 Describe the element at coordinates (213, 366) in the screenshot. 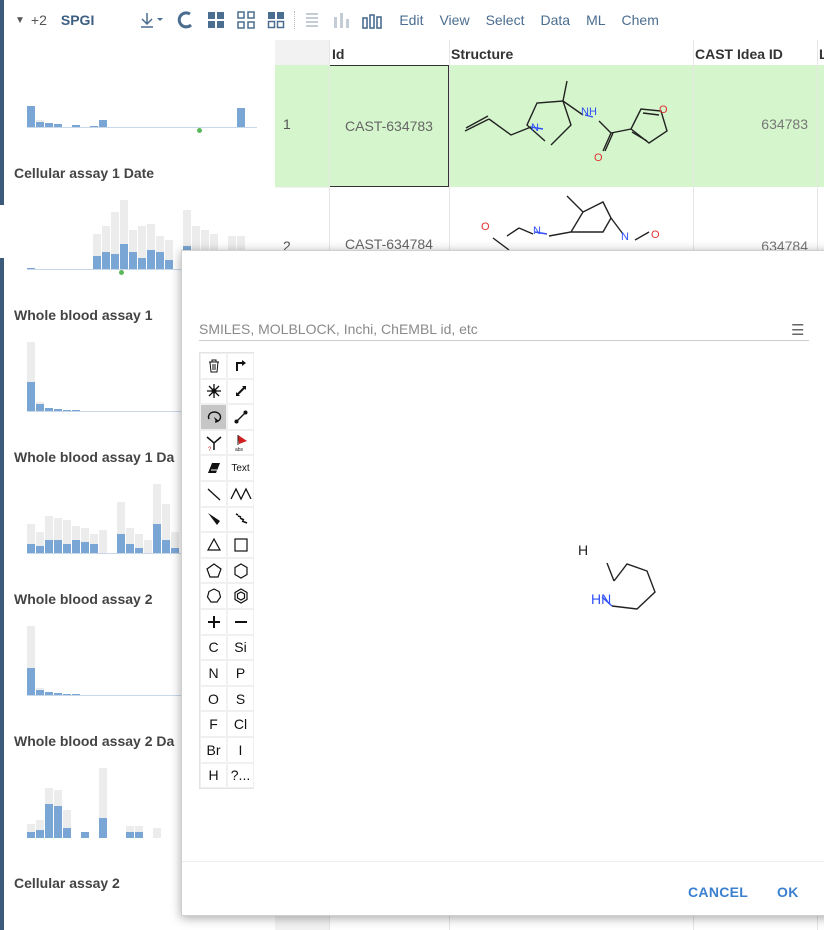

I see `trash-icon` at that location.